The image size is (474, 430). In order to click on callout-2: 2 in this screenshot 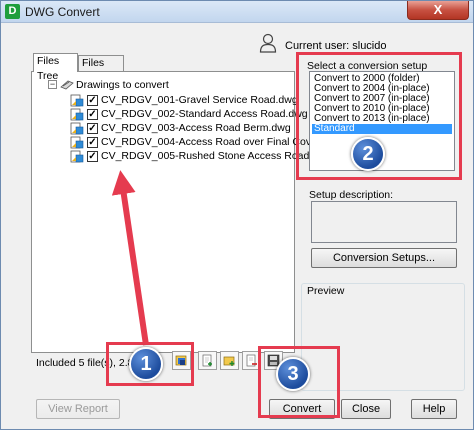, I will do `click(368, 154)`.